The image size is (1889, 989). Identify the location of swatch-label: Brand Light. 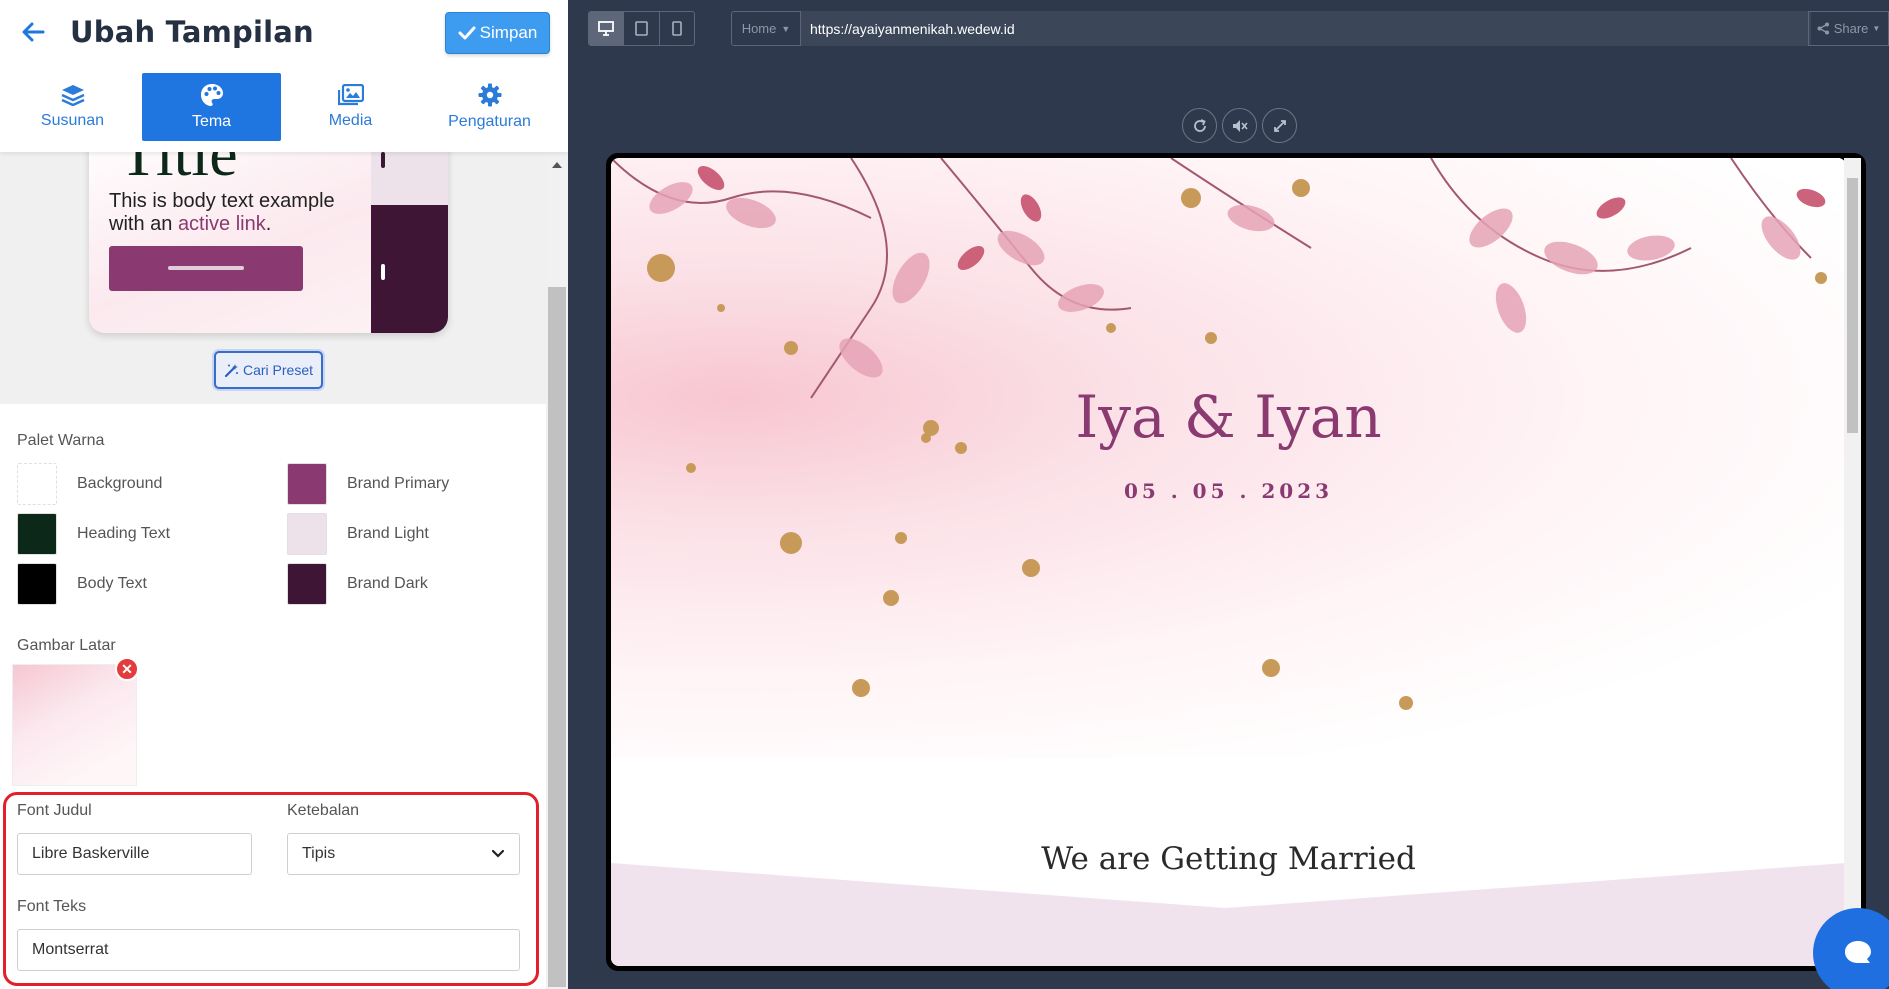
(388, 533).